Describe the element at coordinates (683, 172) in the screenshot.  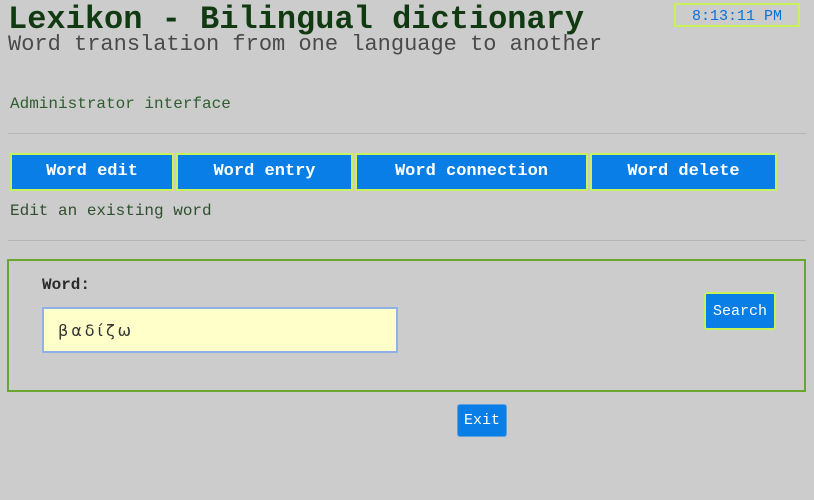
I see `tab-word-delete: Word delete` at that location.